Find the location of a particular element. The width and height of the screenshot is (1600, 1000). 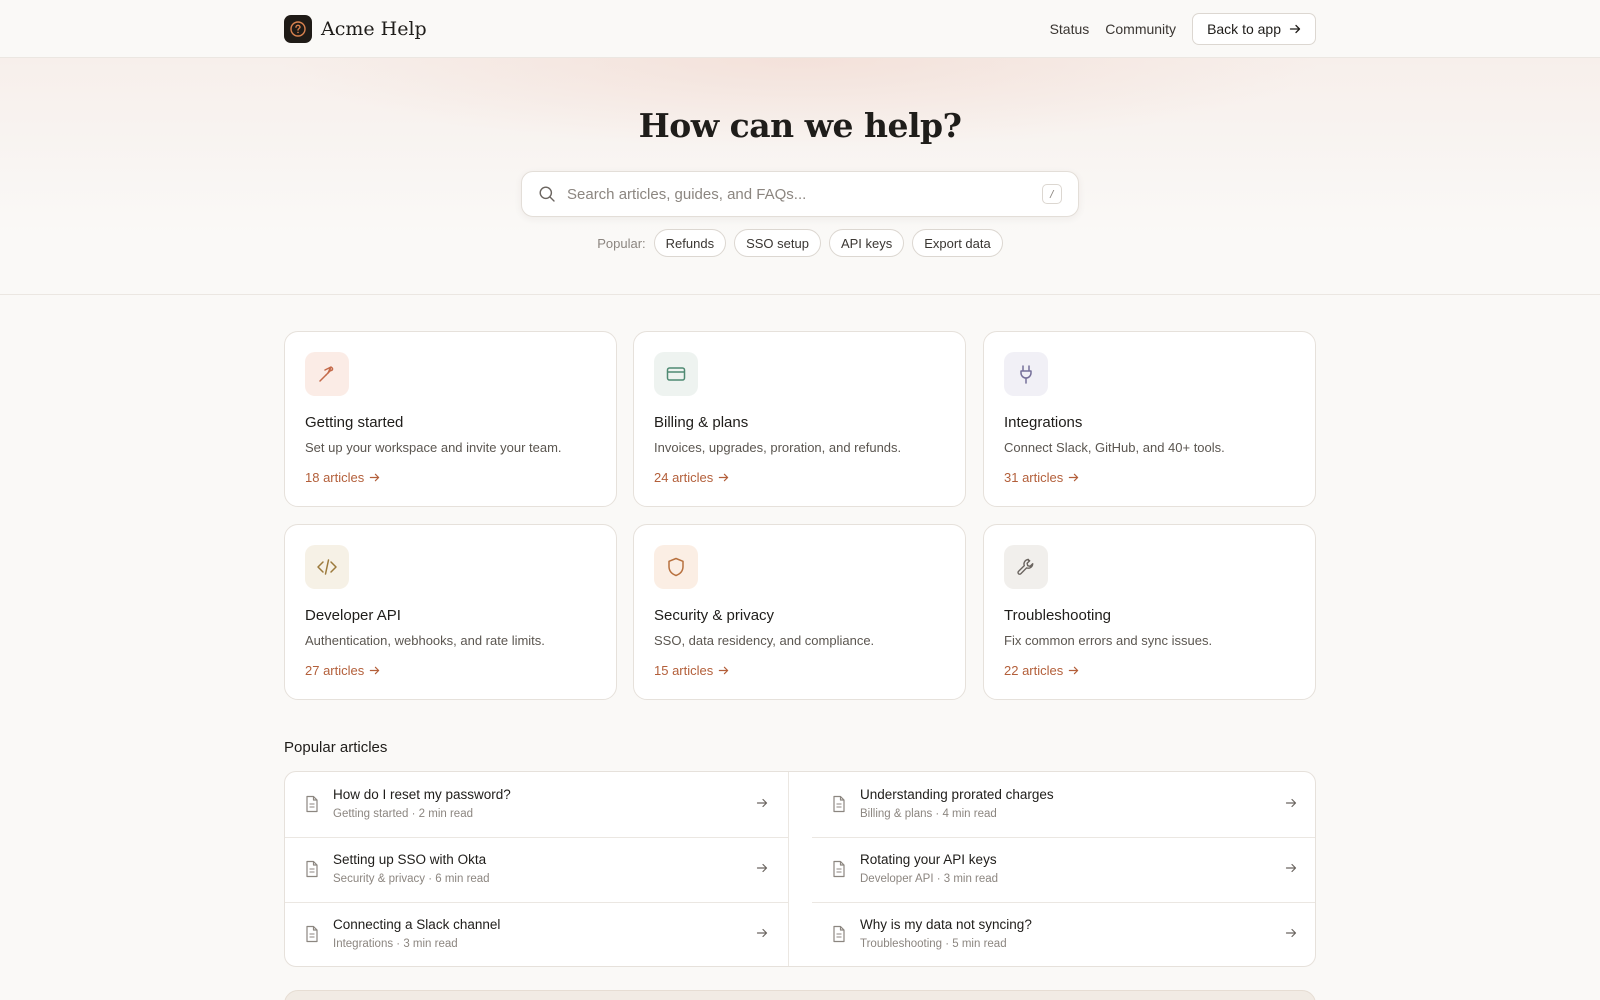

popular-chip: Refunds is located at coordinates (690, 243).